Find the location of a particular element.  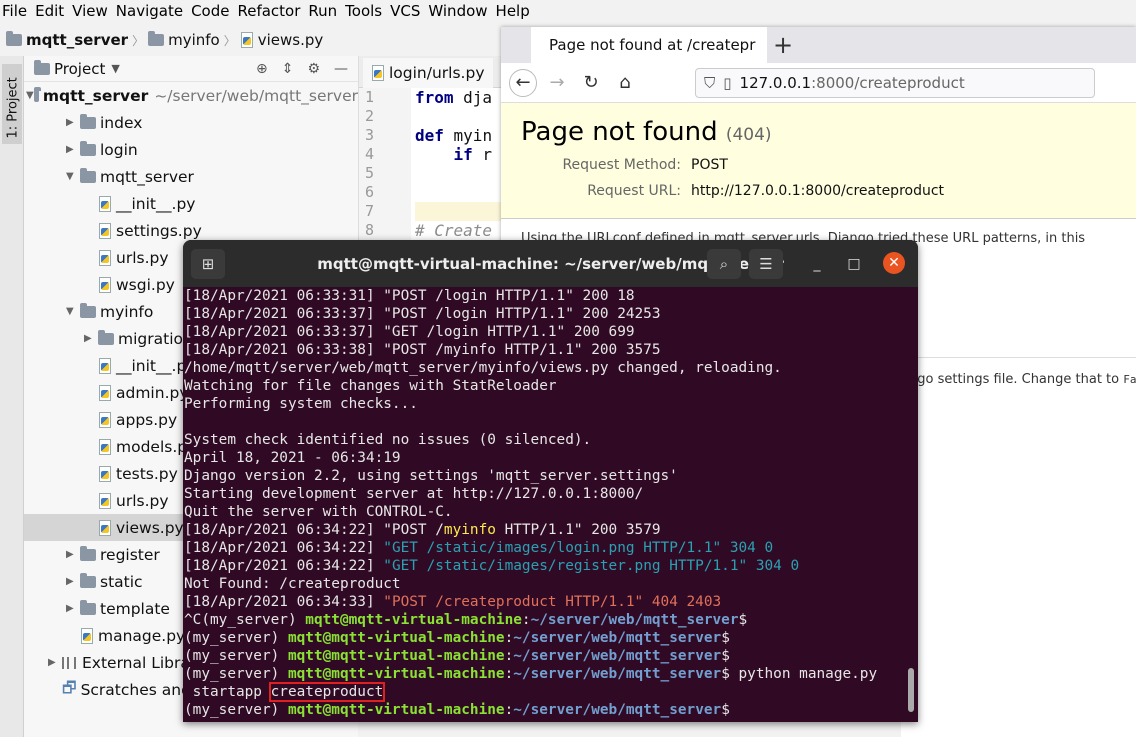

tree-item-label: views.py is located at coordinates (150, 527).